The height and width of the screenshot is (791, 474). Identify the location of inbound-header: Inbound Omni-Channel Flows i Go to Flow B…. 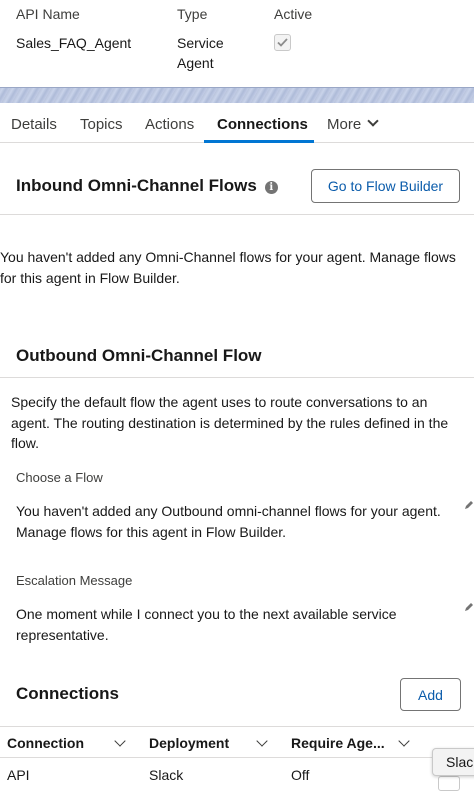
(237, 179).